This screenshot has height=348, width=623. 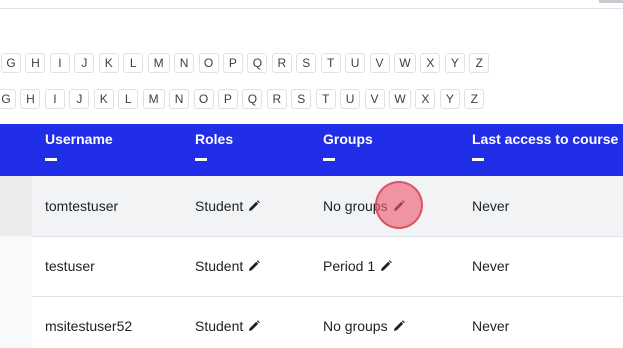 I want to click on scrollbar-corner, so click(x=611, y=1).